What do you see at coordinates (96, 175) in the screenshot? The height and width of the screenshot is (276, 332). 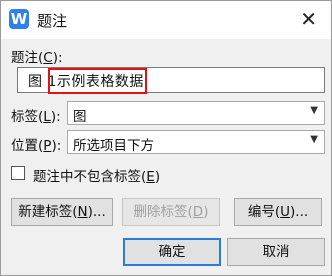 I see `exclude-label-text: 题注中不包含标签(E)` at bounding box center [96, 175].